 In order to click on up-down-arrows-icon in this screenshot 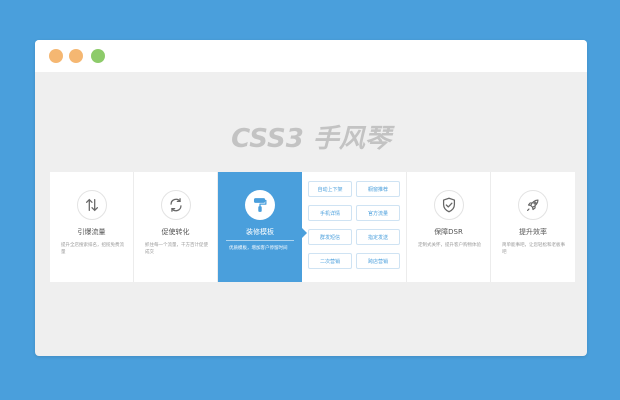, I will do `click(91, 205)`.